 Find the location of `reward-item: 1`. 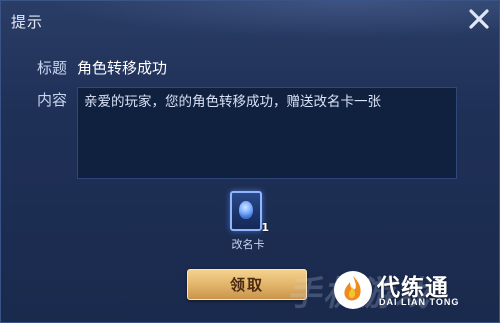

reward-item: 1 is located at coordinates (248, 212).